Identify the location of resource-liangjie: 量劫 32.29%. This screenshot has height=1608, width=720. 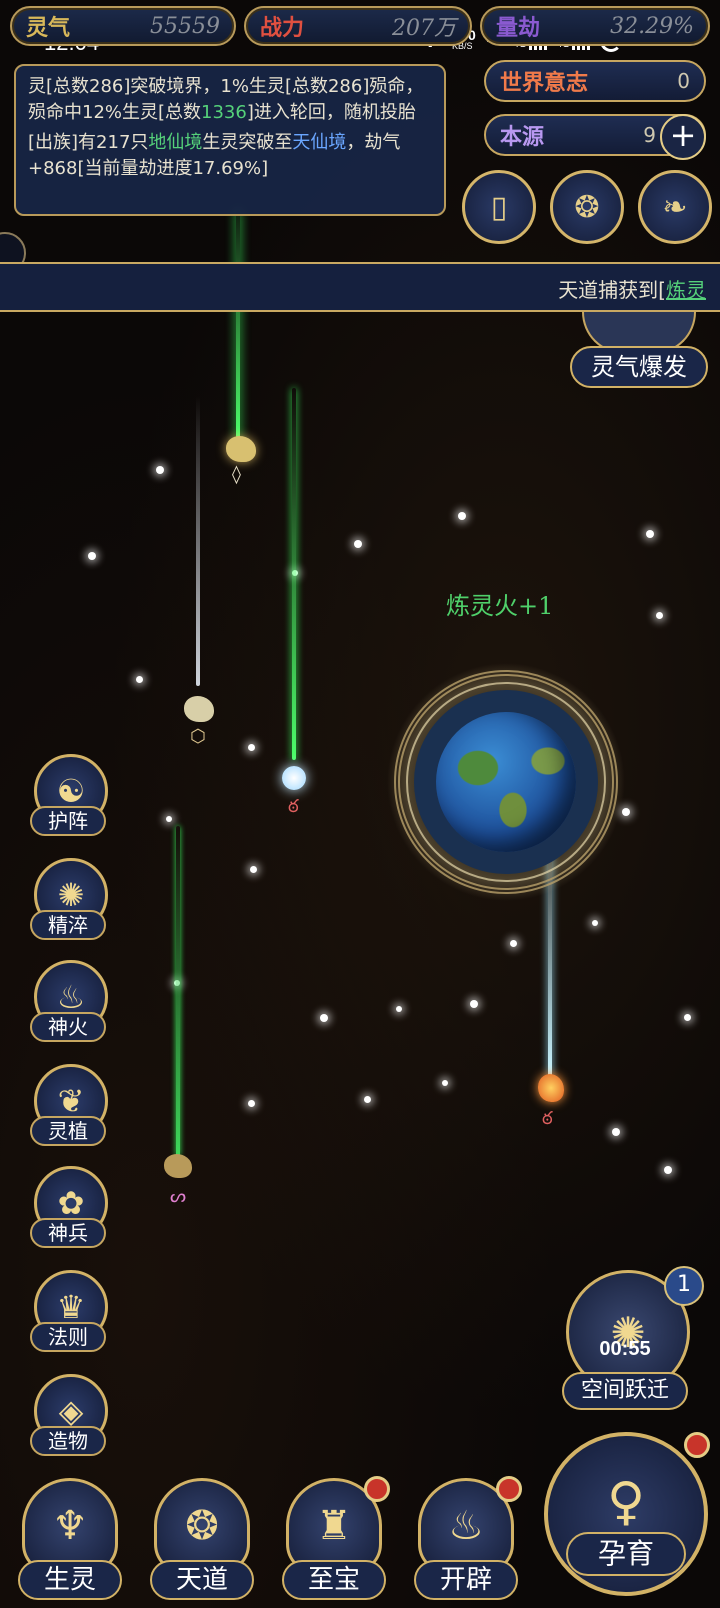
(595, 26).